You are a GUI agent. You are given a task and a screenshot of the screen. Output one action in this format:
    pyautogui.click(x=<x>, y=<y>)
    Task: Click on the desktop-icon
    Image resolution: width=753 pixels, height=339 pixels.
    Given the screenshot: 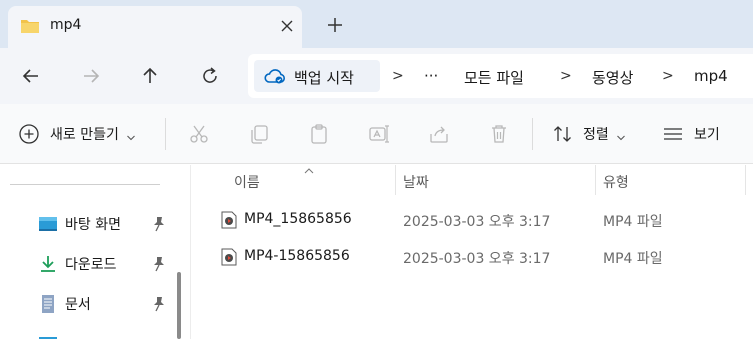 What is the action you would take?
    pyautogui.click(x=48, y=224)
    